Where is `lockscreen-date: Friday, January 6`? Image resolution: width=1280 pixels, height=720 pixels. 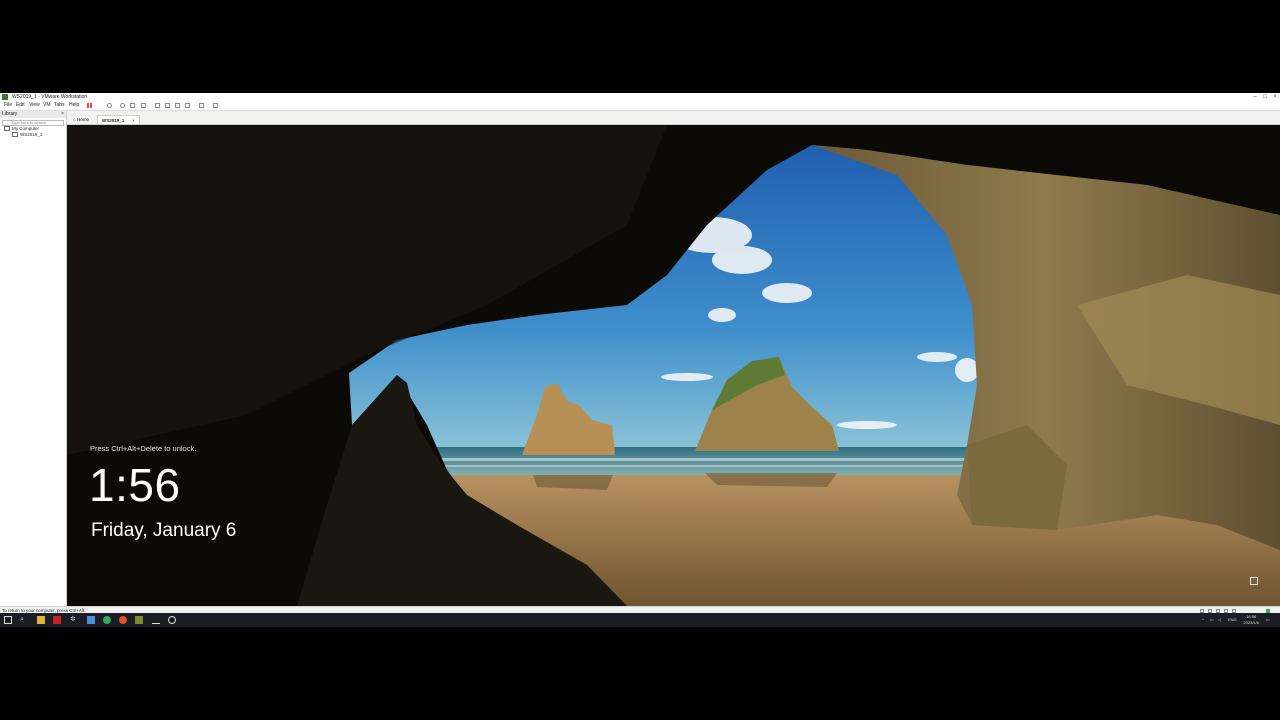
lockscreen-date: Friday, January 6 is located at coordinates (164, 530).